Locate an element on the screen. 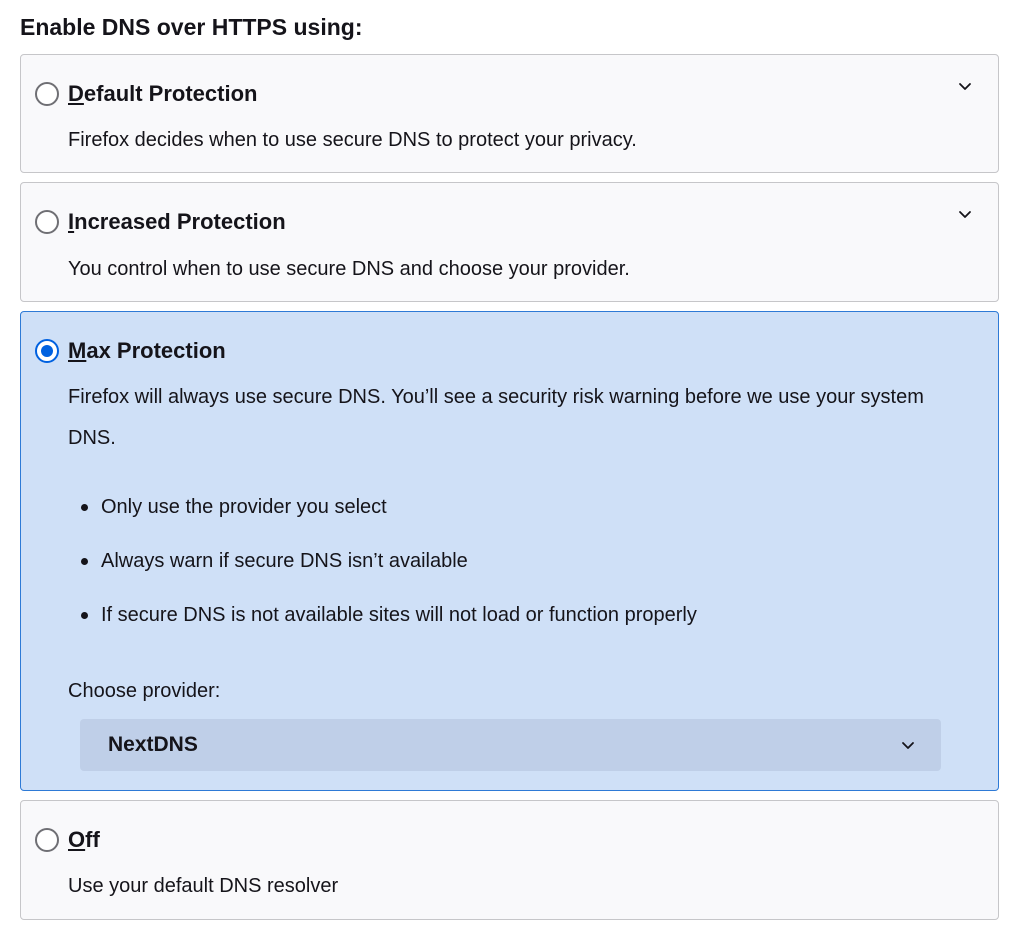 The width and height of the screenshot is (1024, 946). title-text: ax Protection is located at coordinates (156, 350).